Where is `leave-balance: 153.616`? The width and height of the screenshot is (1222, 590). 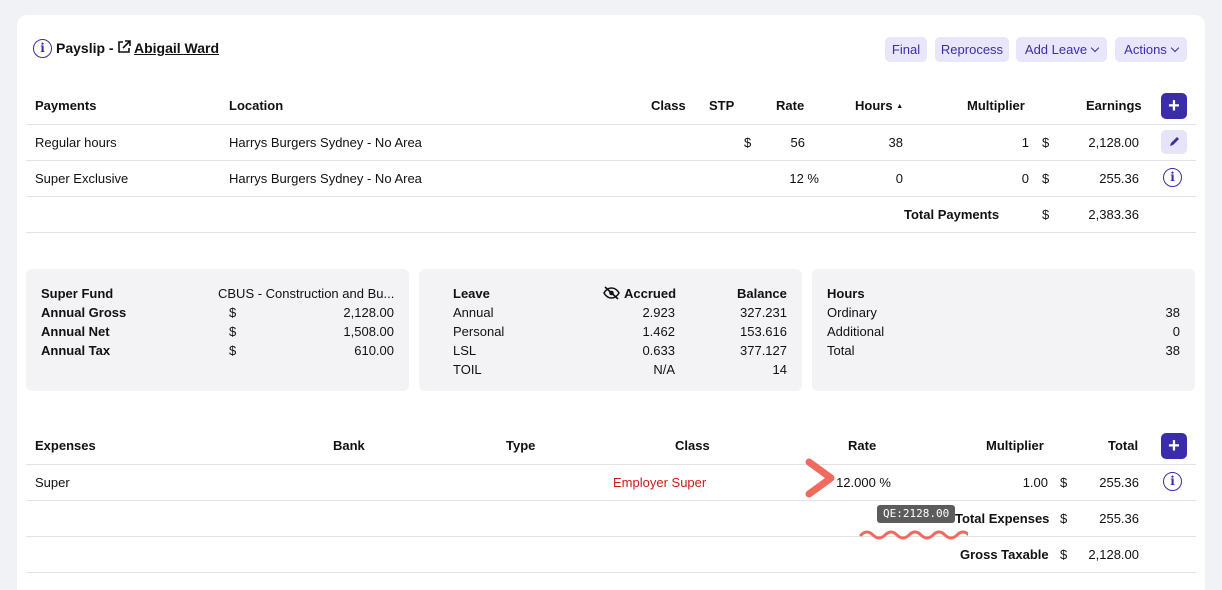
leave-balance: 153.616 is located at coordinates (763, 331).